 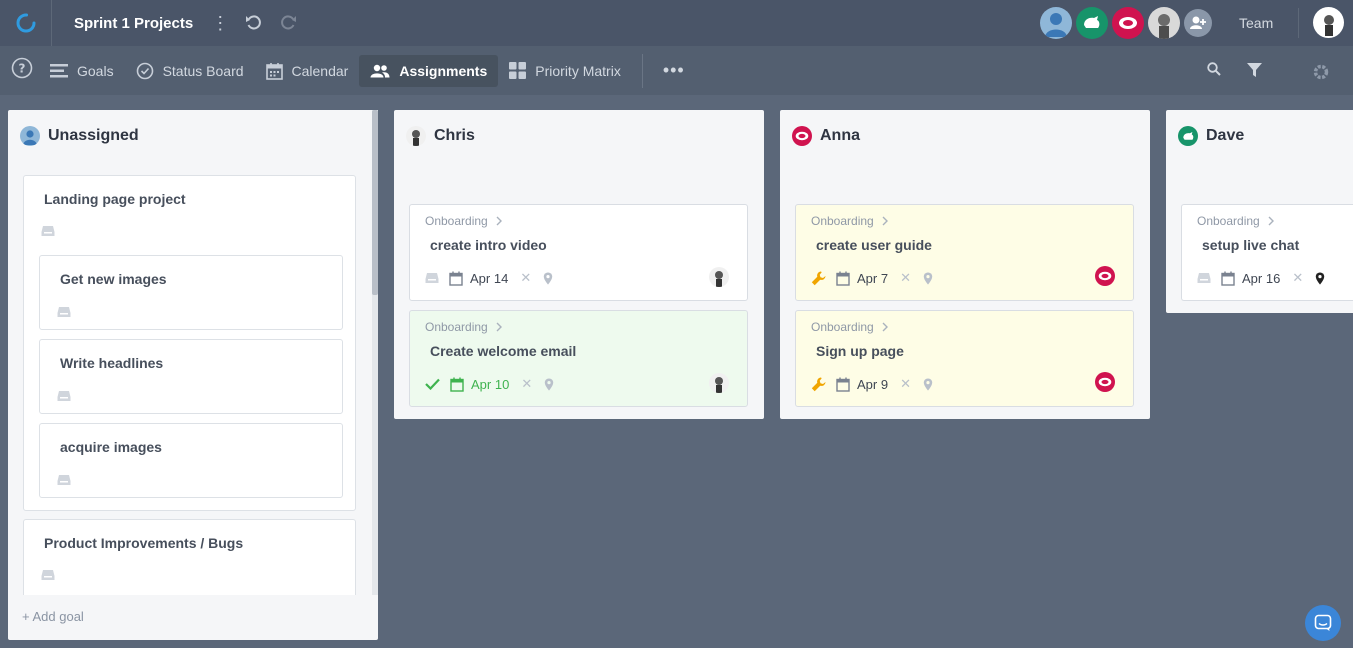 What do you see at coordinates (1254, 73) in the screenshot?
I see `filter-icon` at bounding box center [1254, 73].